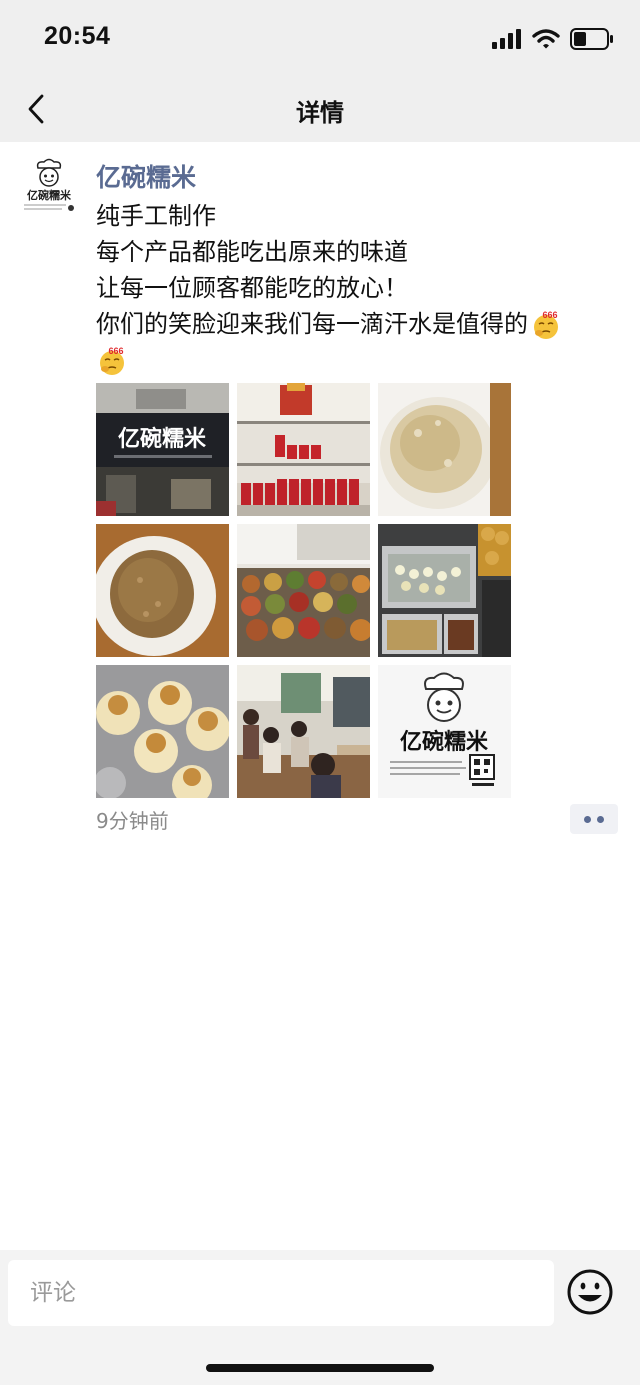  I want to click on post-line: 每个产品都能吃出原来的味道, so click(252, 252).